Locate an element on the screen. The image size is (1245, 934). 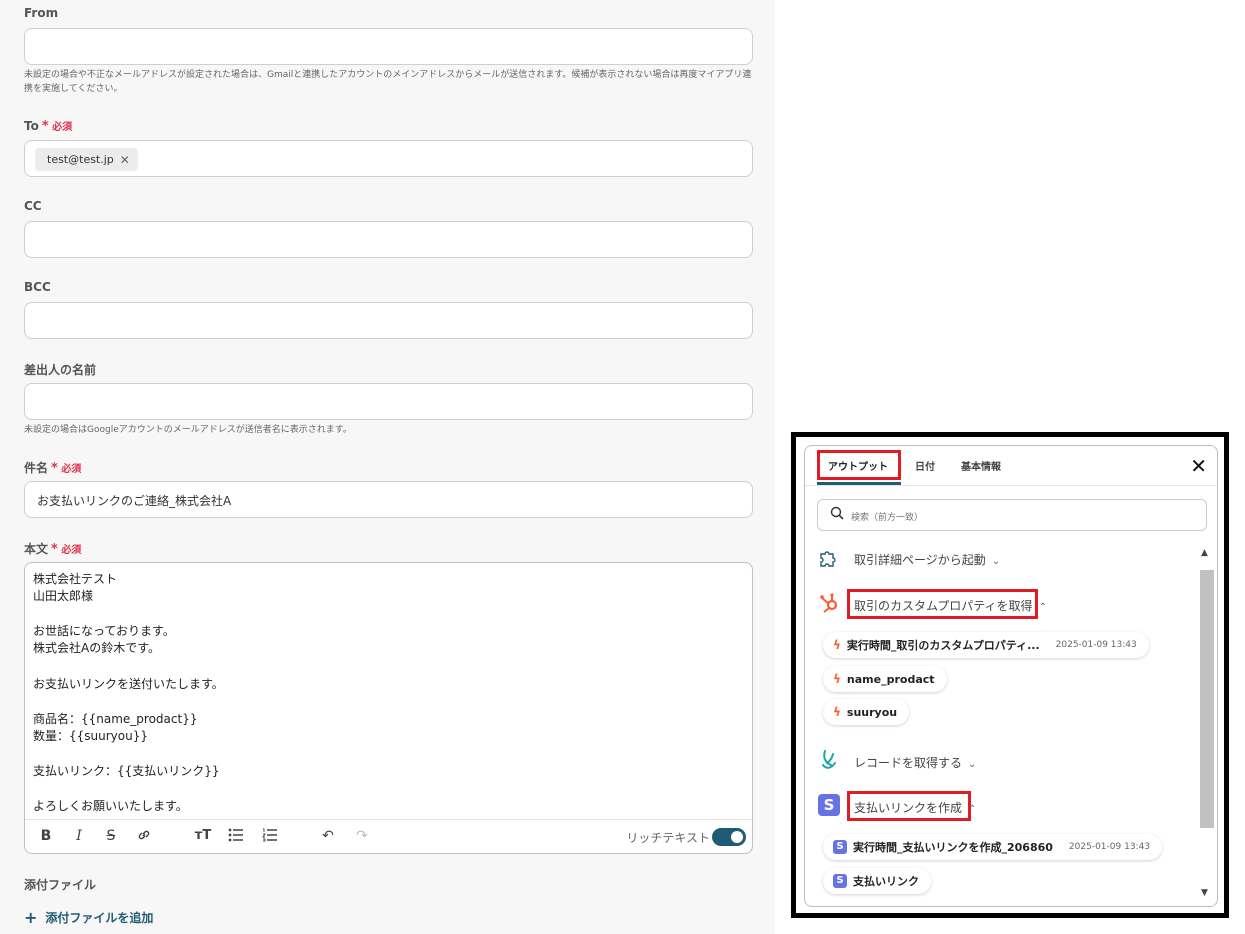
subject-label: 件名 * 必須 is located at coordinates (52, 467).